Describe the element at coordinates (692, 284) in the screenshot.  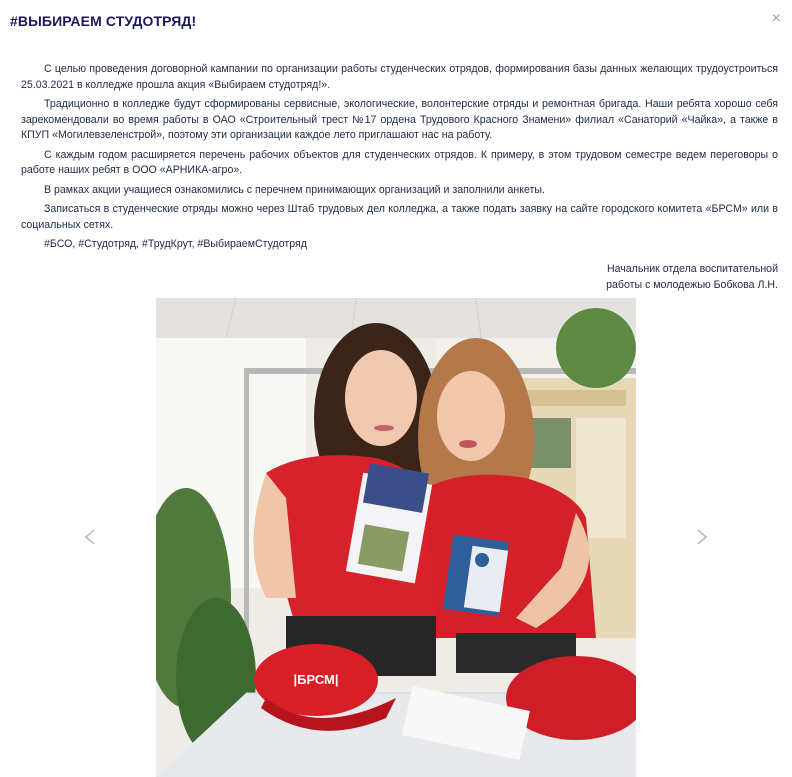
I see `signature-line-2: работы с молодежью Бобкова Л.Н.` at that location.